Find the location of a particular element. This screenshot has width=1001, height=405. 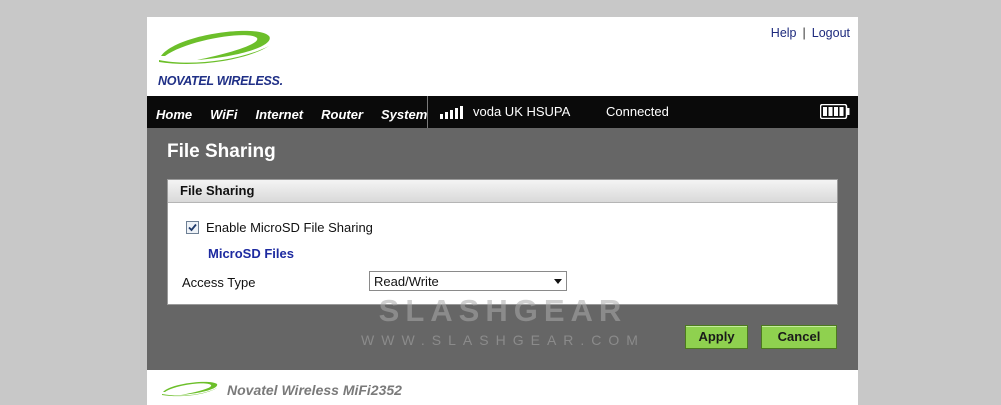

novatel-logo: NOVATEL WIRELESS. is located at coordinates (220, 59).